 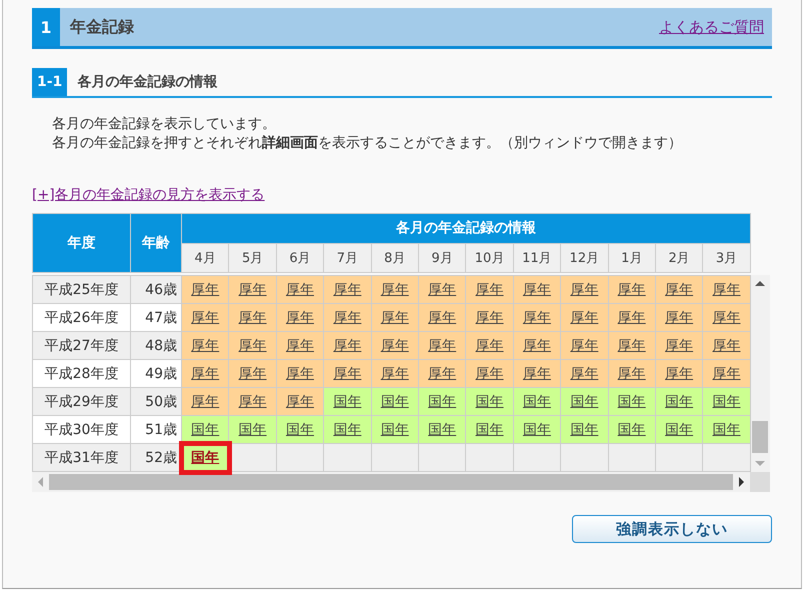 I want to click on section-title: 年金記録, so click(x=102, y=27).